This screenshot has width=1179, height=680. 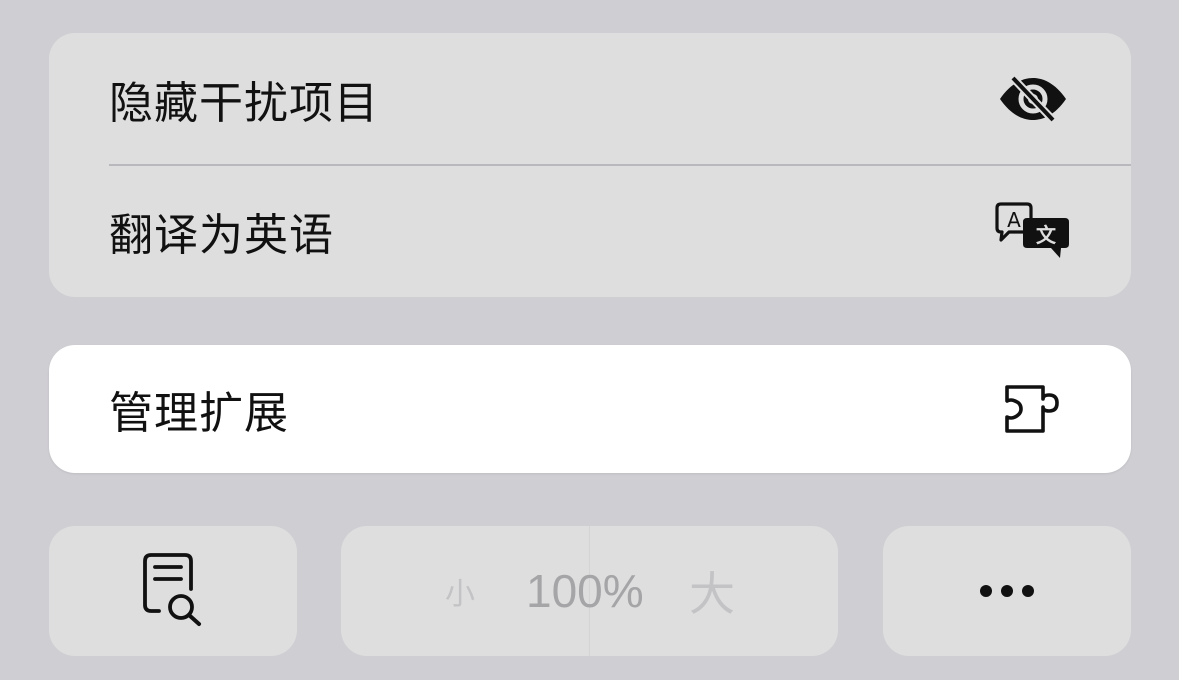 I want to click on manage-extensions-label: 管理扩展, so click(x=199, y=413).